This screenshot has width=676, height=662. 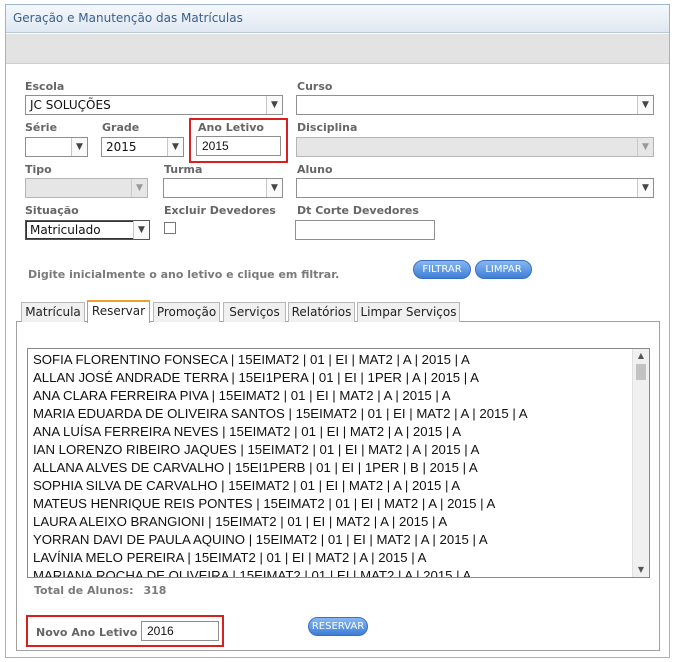 What do you see at coordinates (45, 86) in the screenshot?
I see `escola-label: Escola` at bounding box center [45, 86].